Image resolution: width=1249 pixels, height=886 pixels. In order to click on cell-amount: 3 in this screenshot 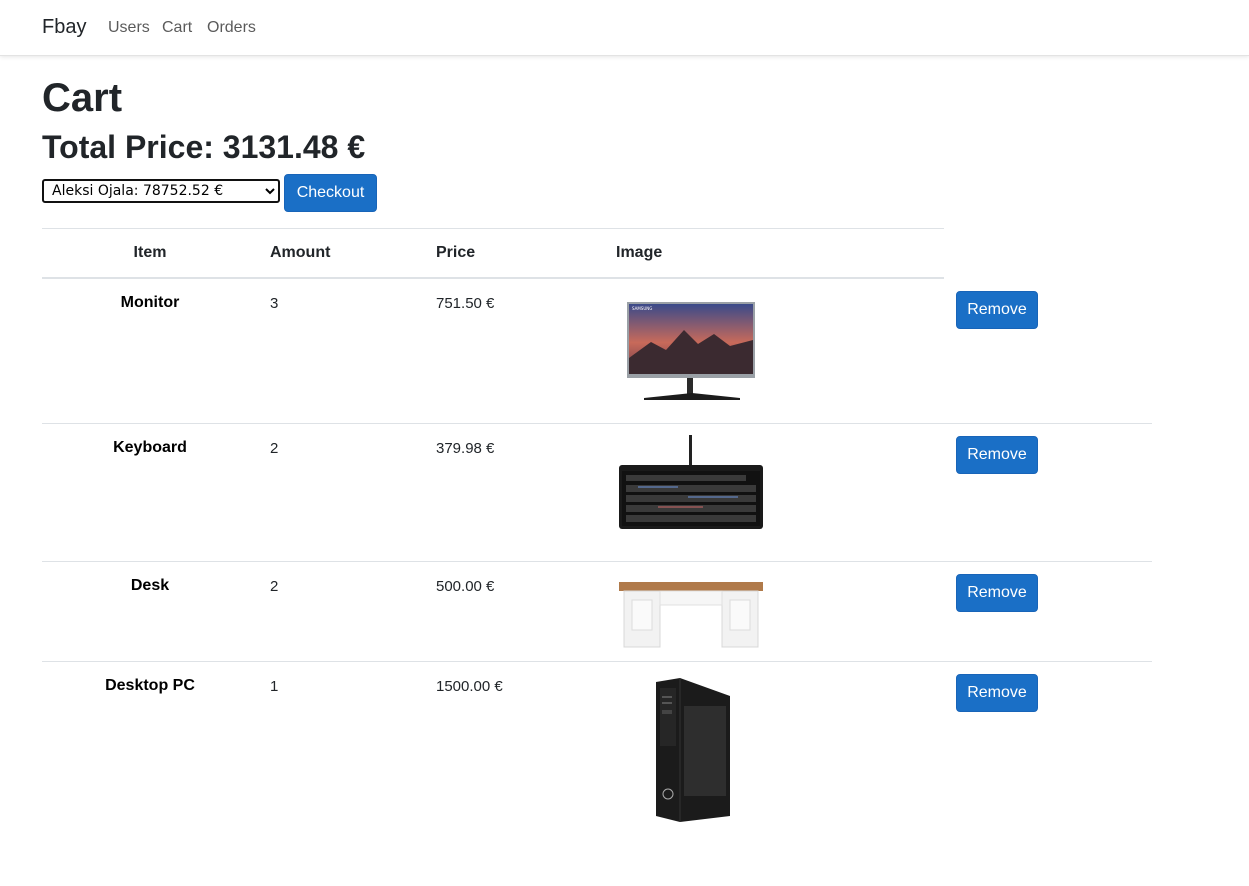, I will do `click(274, 303)`.